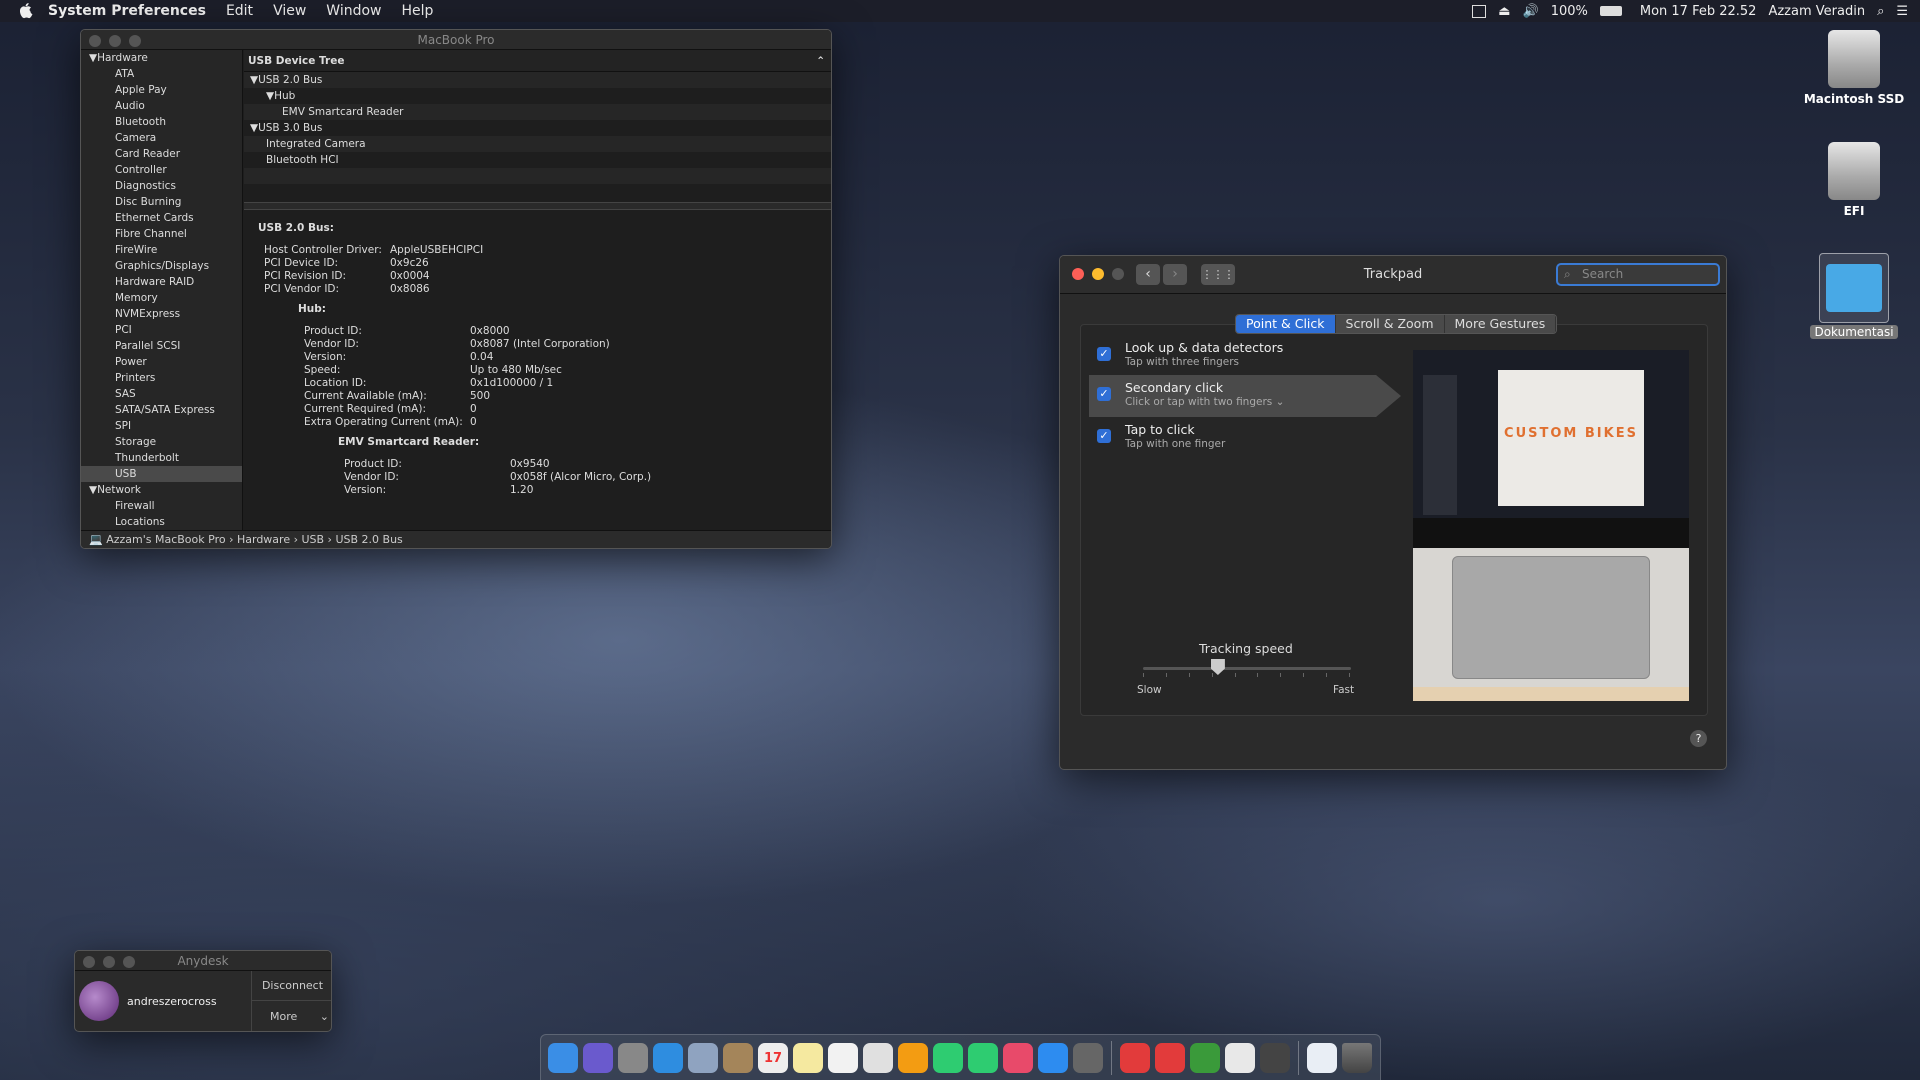 The image size is (1920, 1080). Describe the element at coordinates (1500, 324) in the screenshot. I see `tab-more-gestures: More Gestures` at that location.